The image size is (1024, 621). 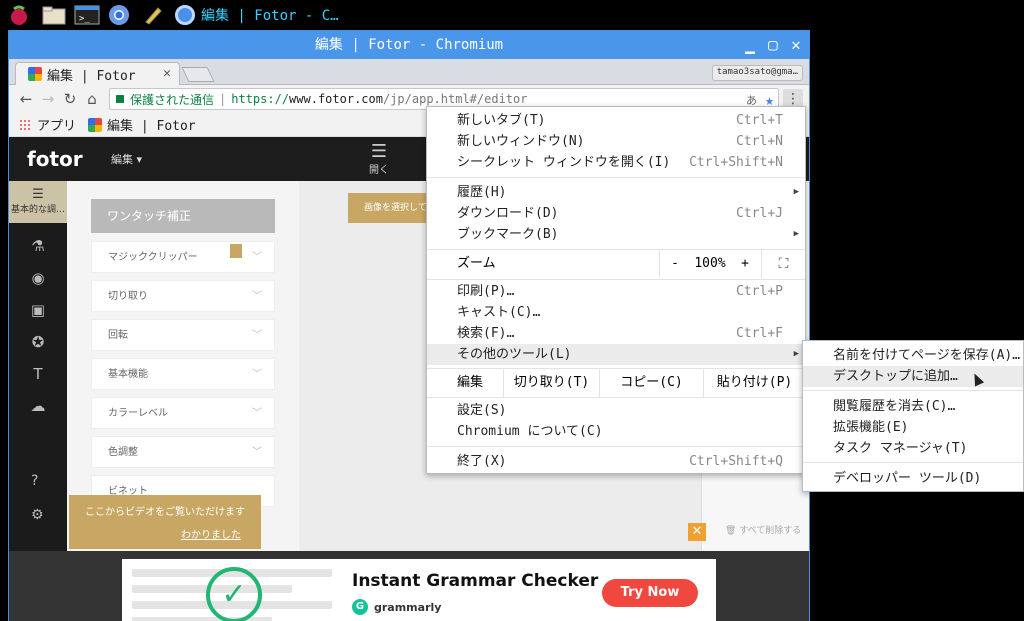 What do you see at coordinates (616, 333) in the screenshot?
I see `menu-find: 検索(F)… Ctrl+F` at bounding box center [616, 333].